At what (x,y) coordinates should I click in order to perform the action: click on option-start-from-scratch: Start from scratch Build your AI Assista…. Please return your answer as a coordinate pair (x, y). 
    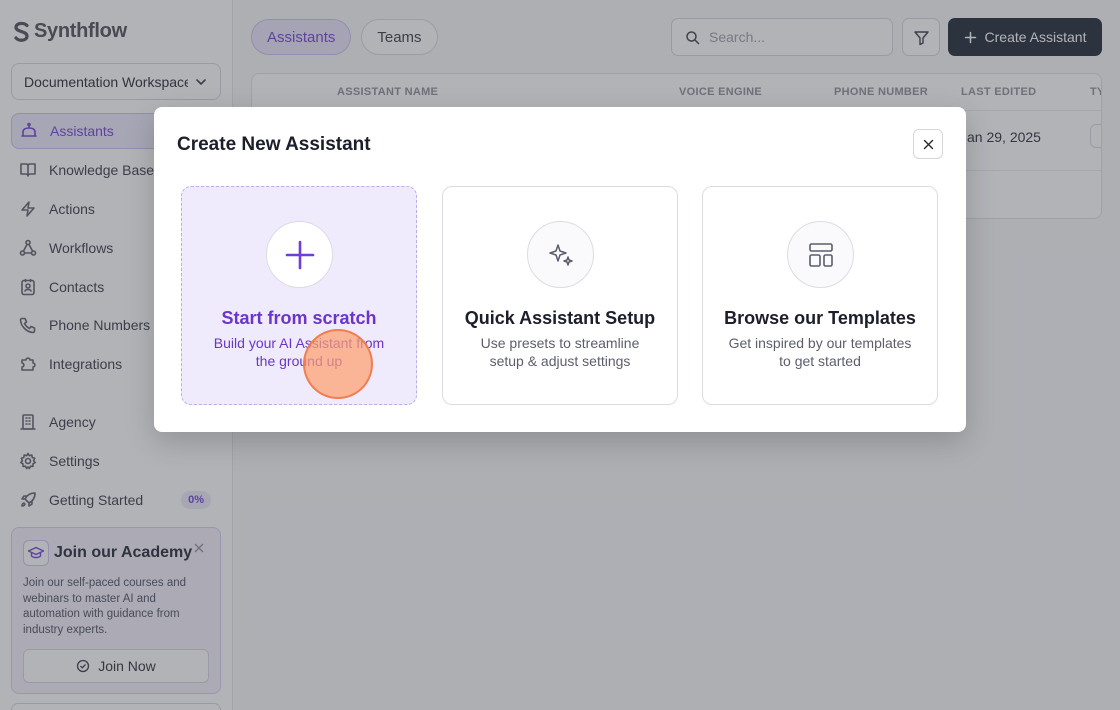
    Looking at the image, I should click on (299, 295).